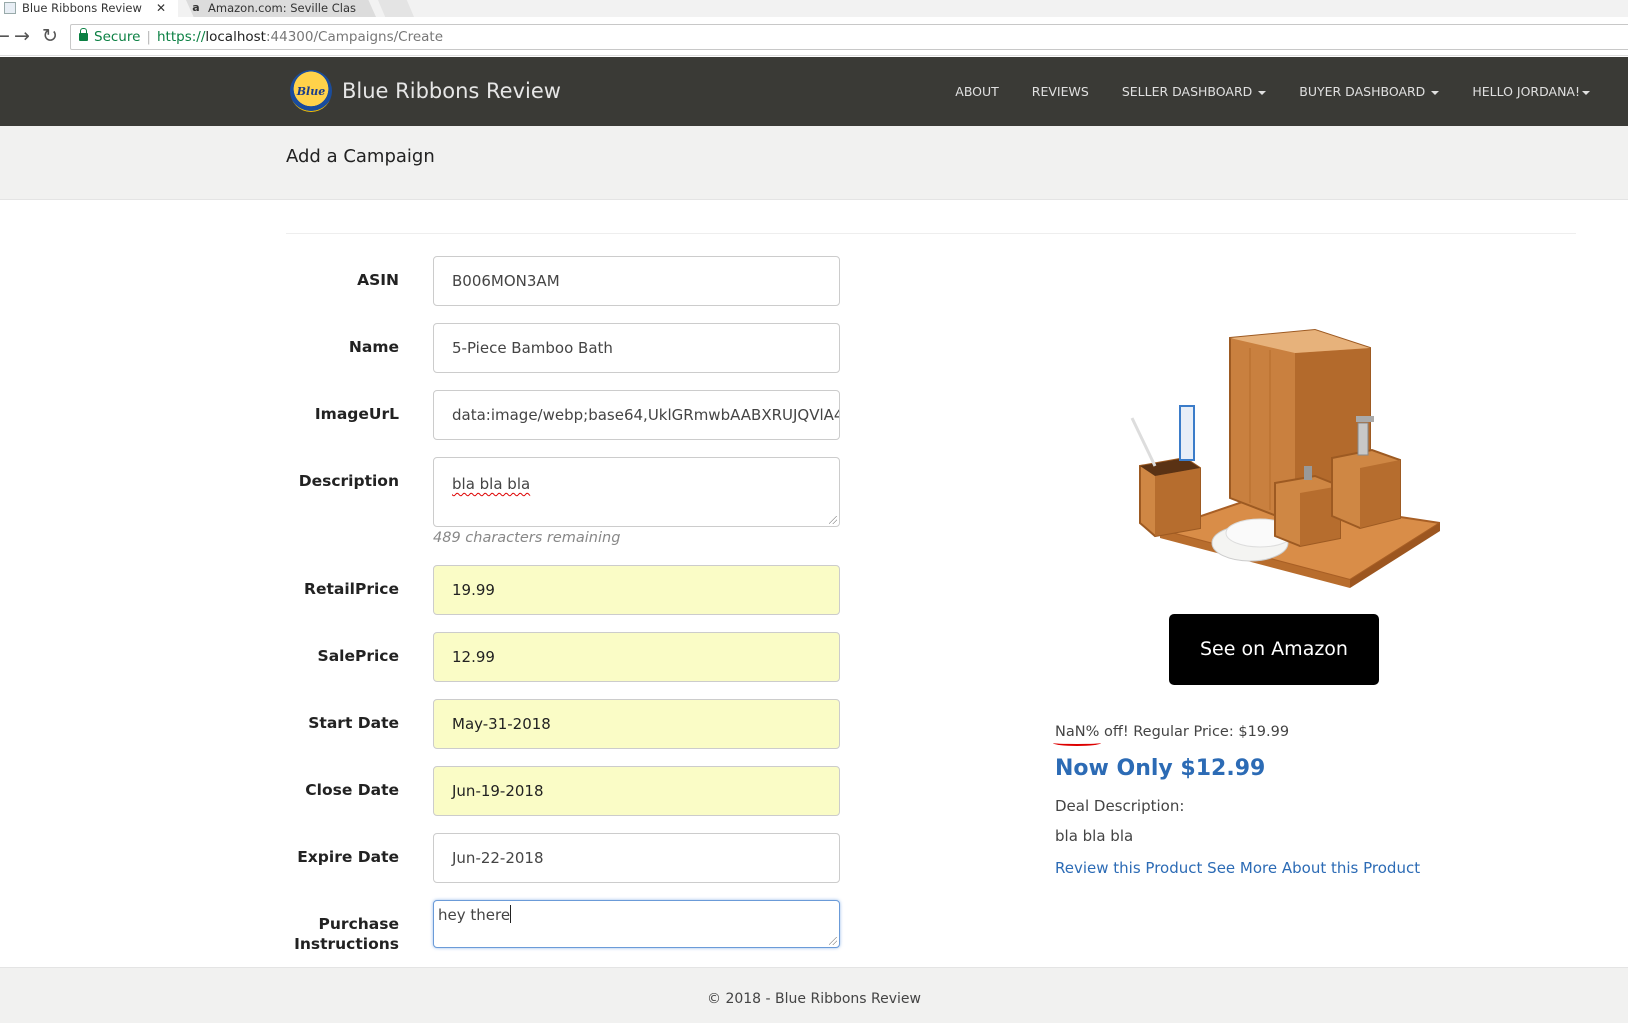 The height and width of the screenshot is (1023, 1628). I want to click on asin-field: B006MON3AM, so click(636, 281).